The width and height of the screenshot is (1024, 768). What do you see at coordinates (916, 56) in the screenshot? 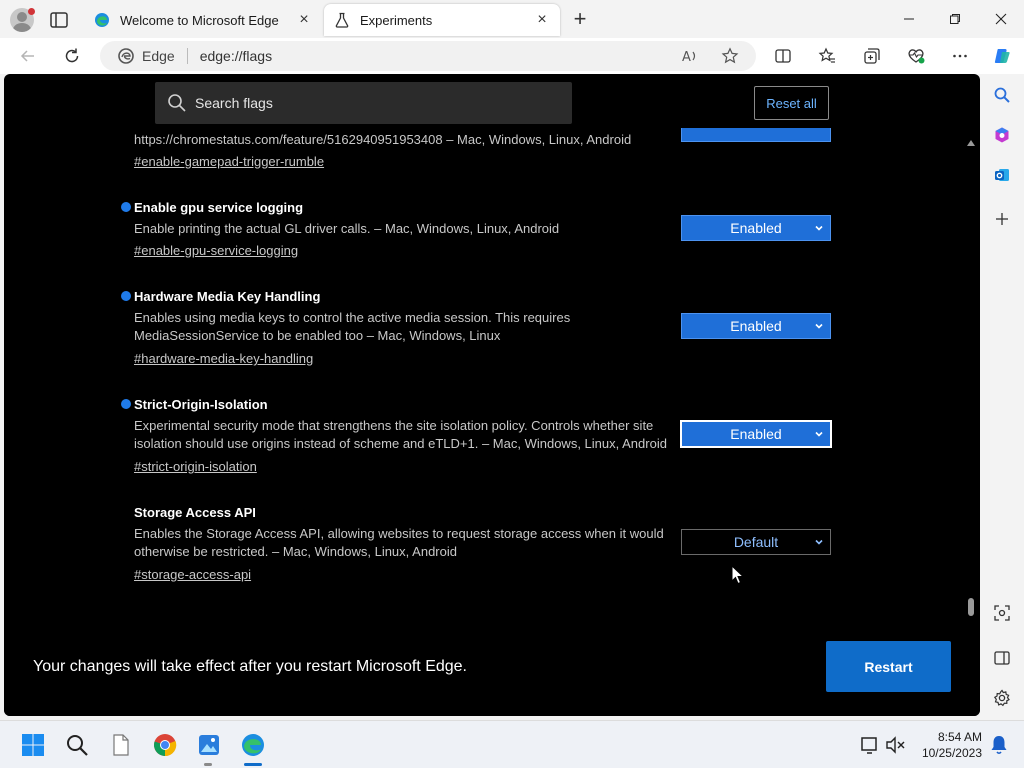
I see `browser-essentials-icon` at bounding box center [916, 56].